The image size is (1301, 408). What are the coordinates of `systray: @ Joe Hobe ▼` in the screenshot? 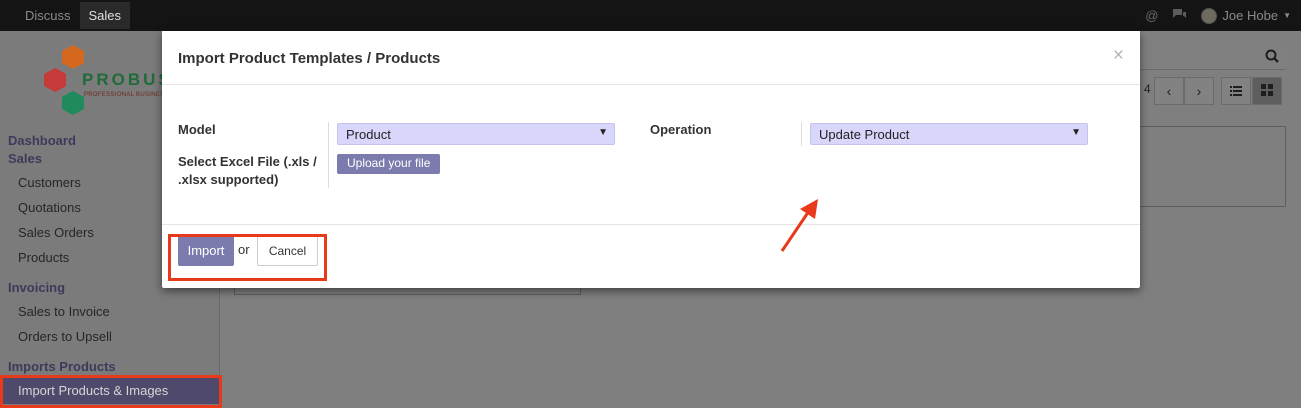 It's located at (1218, 15).